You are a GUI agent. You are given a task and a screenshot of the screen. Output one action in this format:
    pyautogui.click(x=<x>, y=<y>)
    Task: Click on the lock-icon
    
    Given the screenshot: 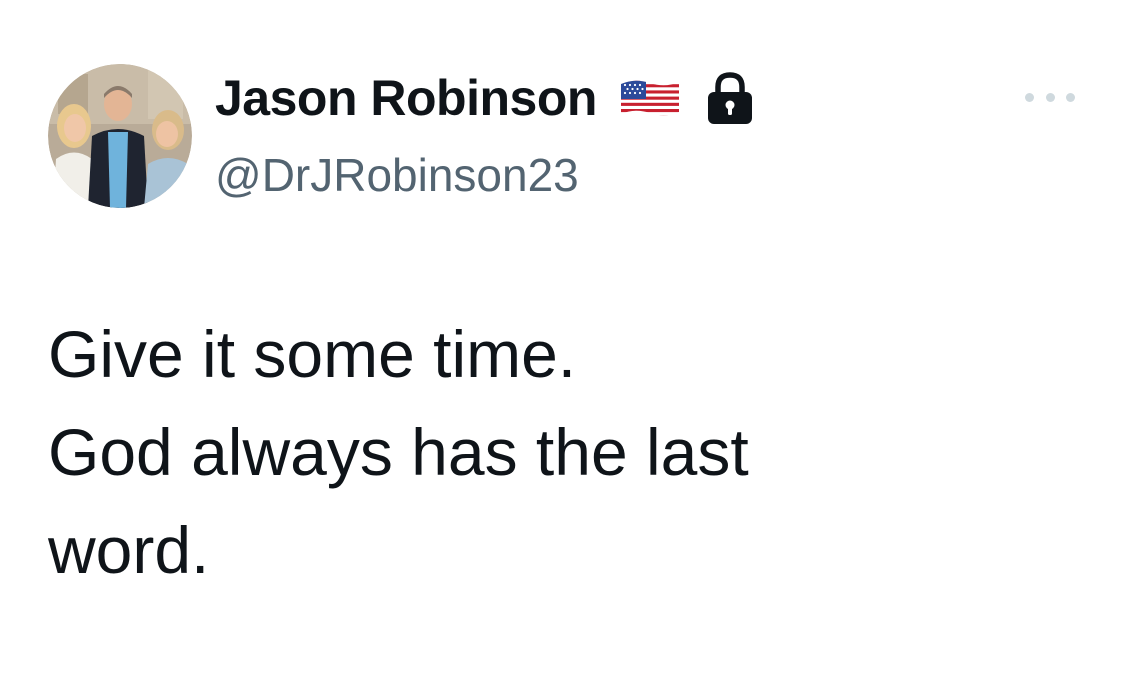 What is the action you would take?
    pyautogui.click(x=730, y=98)
    